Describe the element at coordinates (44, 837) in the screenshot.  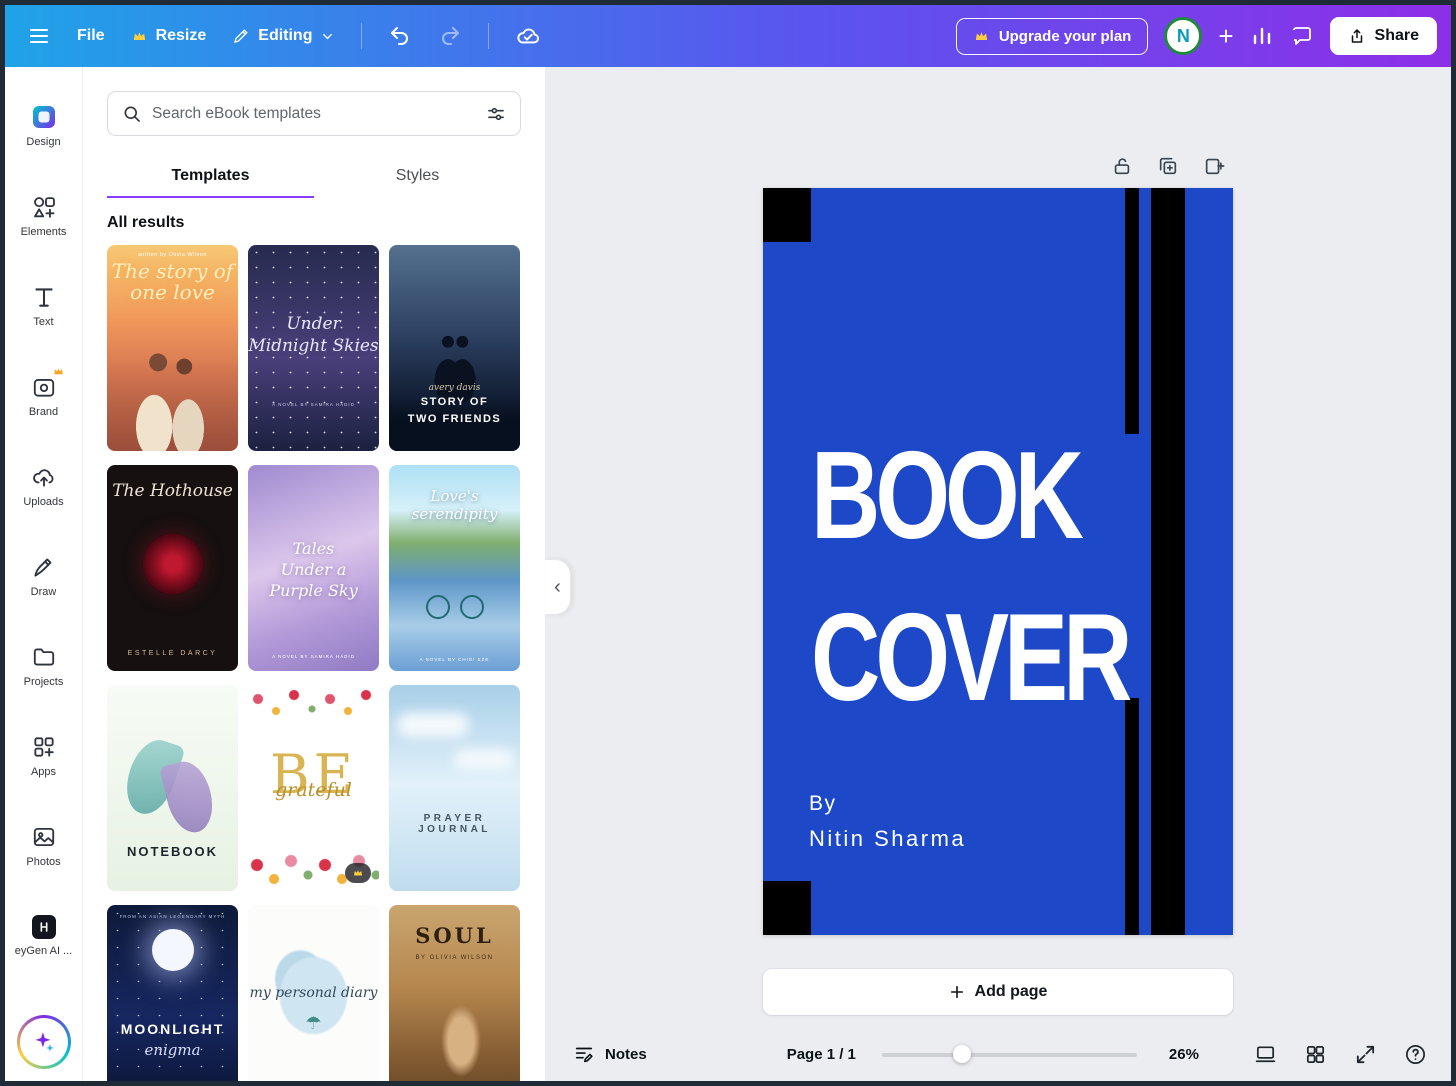
I see `photos-icon` at that location.